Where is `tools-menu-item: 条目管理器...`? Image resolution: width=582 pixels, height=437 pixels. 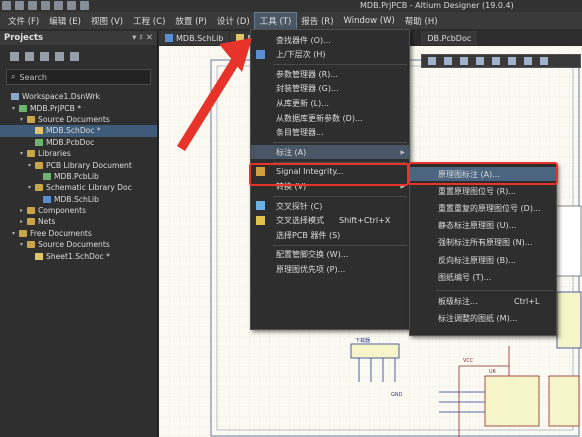
tools-menu-item: 条目管理器... is located at coordinates (330, 133).